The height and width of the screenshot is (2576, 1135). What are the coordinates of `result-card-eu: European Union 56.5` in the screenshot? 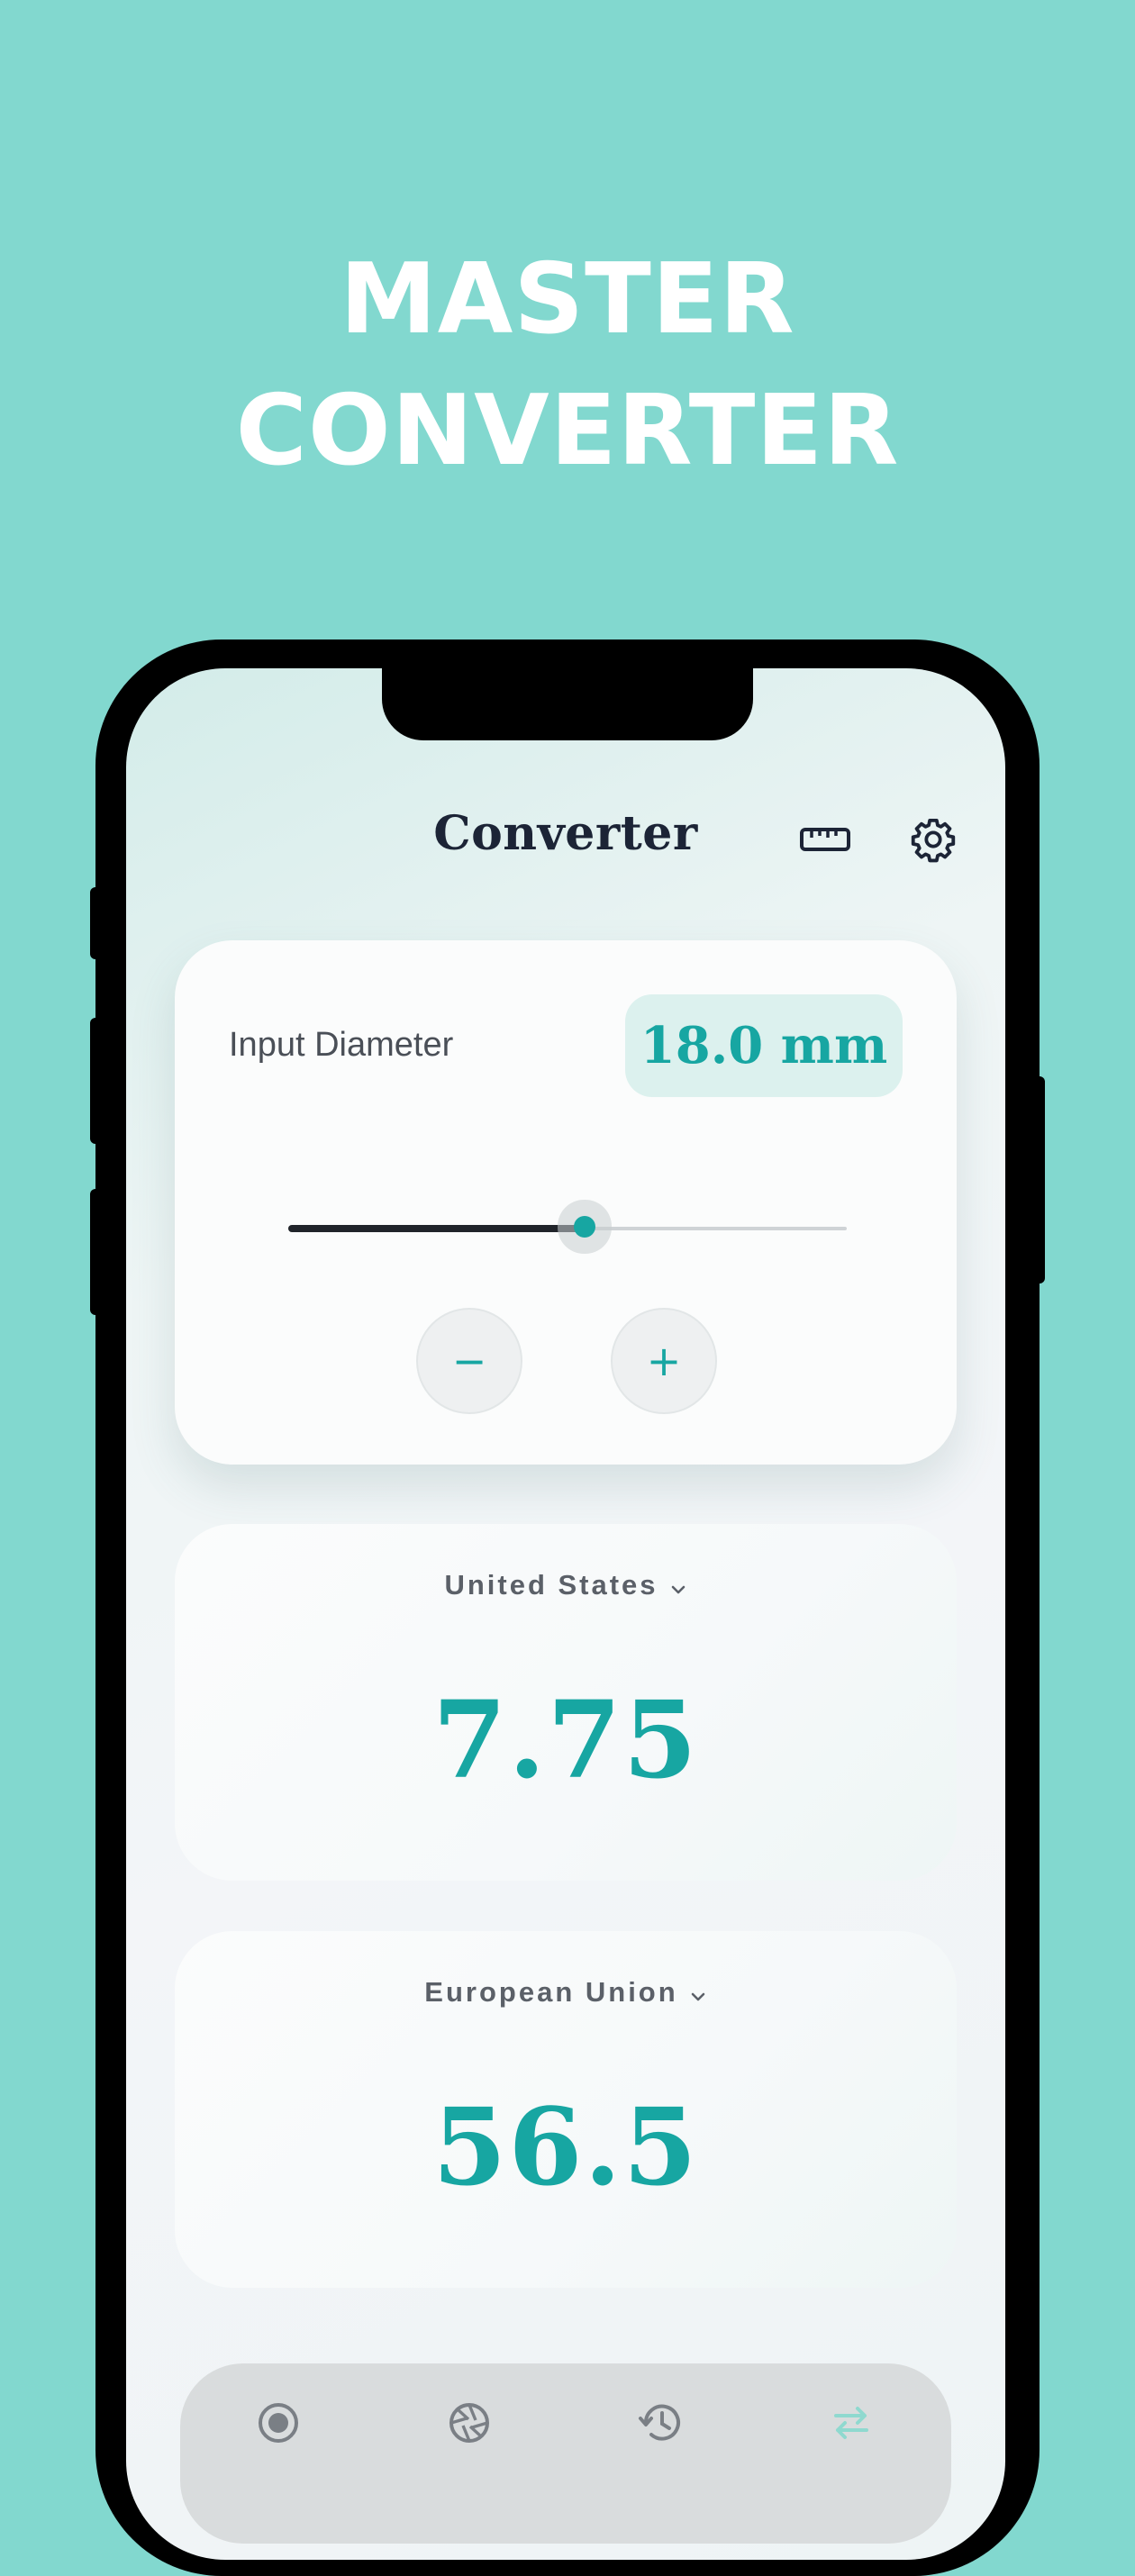 It's located at (566, 2109).